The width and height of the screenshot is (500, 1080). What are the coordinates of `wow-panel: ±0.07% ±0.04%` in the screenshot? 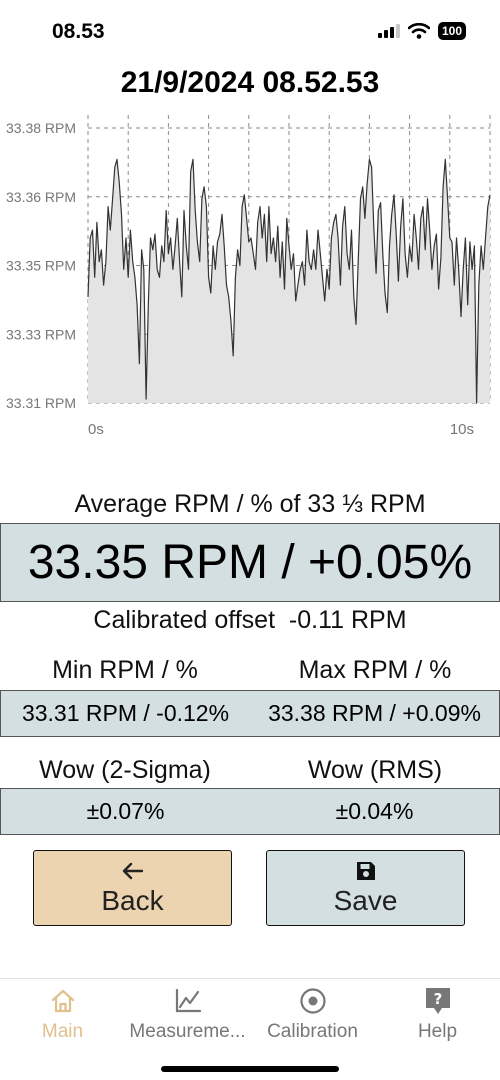 It's located at (250, 811).